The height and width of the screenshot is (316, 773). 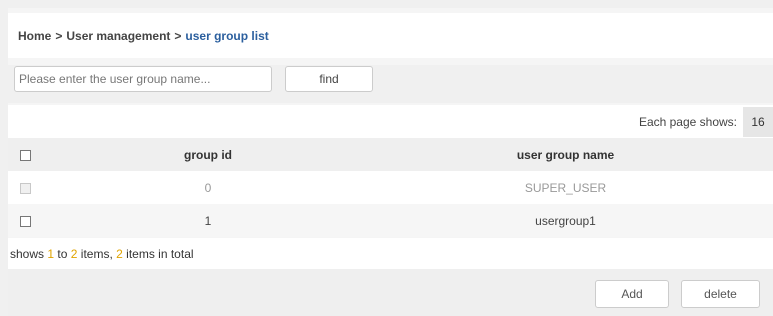 What do you see at coordinates (27, 253) in the screenshot?
I see `summary-prefix: shows` at bounding box center [27, 253].